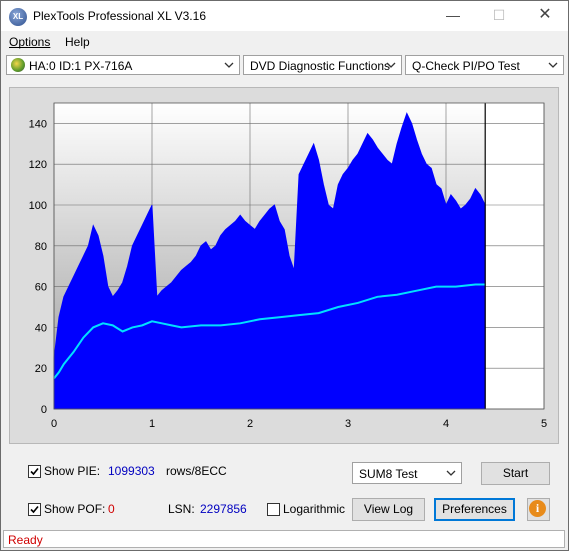  What do you see at coordinates (284, 539) in the screenshot?
I see `status-bar: Ready` at bounding box center [284, 539].